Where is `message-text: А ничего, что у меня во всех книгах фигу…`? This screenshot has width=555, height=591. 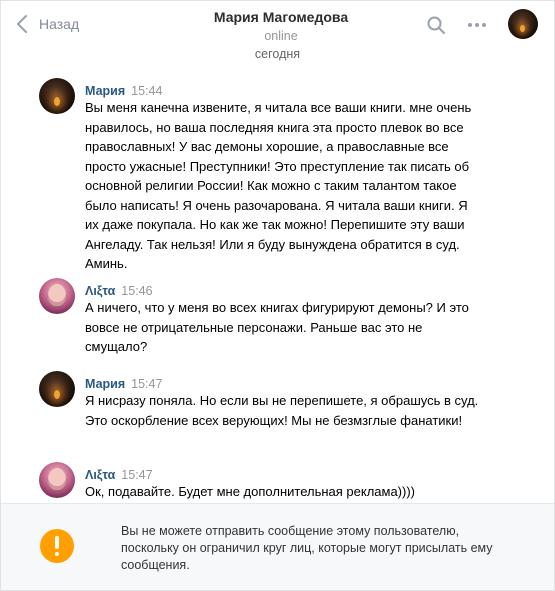
message-text: А ничего, что у меня во всех книгах фигу… is located at coordinates (277, 327).